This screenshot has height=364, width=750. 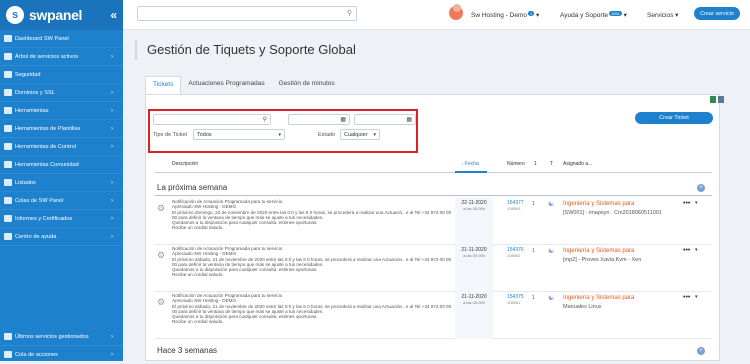 What do you see at coordinates (247, 13) in the screenshot?
I see `search-input: ⚲` at bounding box center [247, 13].